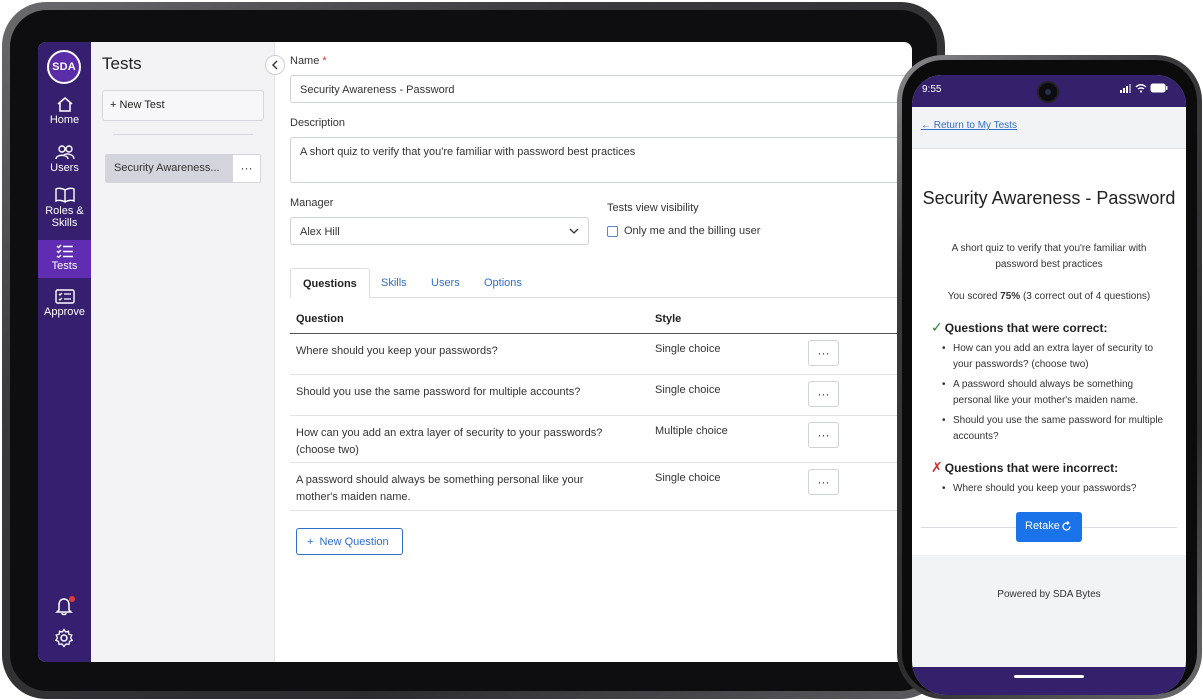 The width and height of the screenshot is (1203, 700). I want to click on home-indicator, so click(1049, 676).